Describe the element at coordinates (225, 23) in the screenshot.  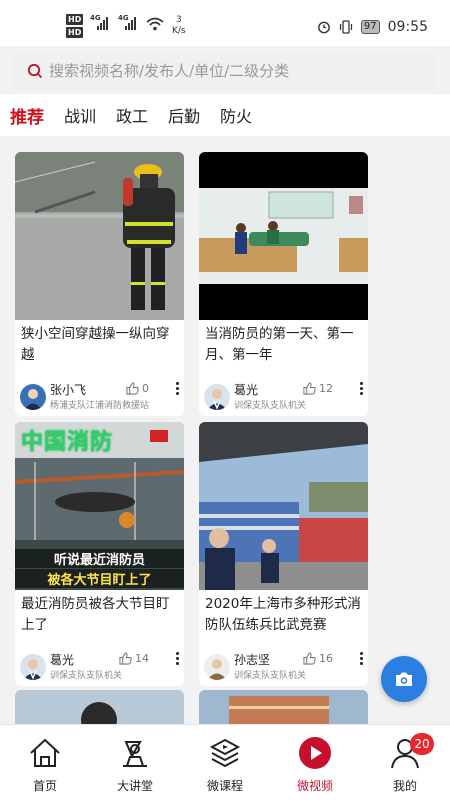
I see `status-bar: HD HD 4G 4G 3 K/s 97 09:55` at that location.